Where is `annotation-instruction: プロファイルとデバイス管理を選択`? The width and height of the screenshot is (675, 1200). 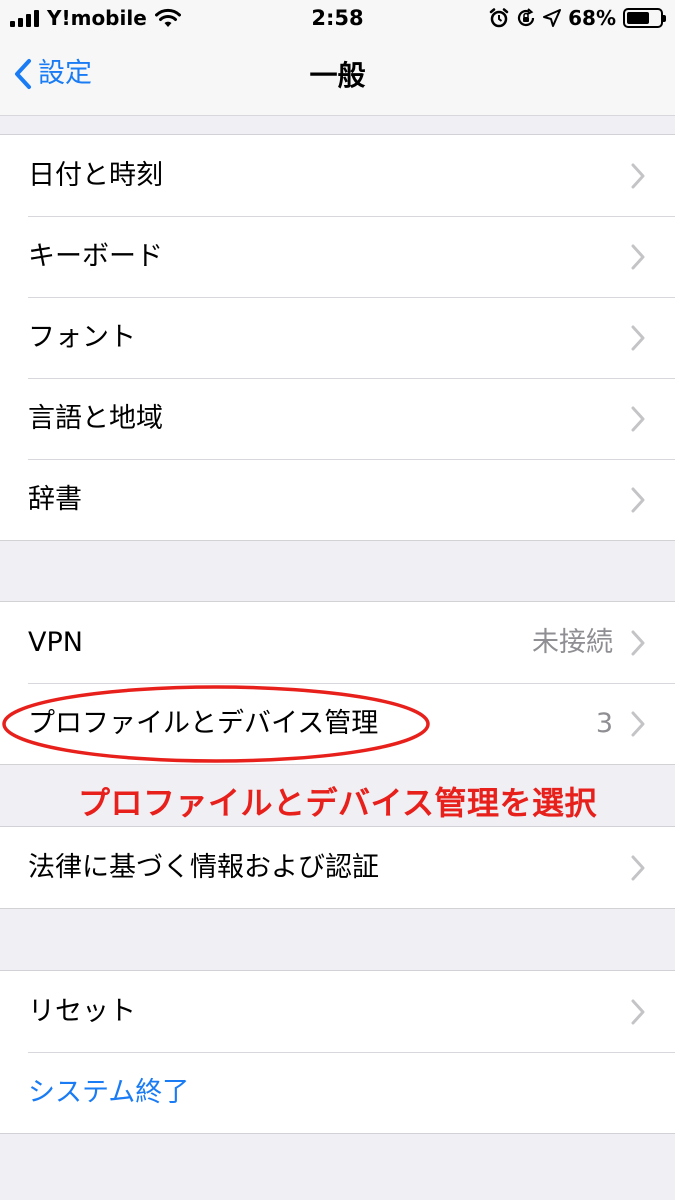 annotation-instruction: プロファイルとデバイス管理を選択 is located at coordinates (337, 803).